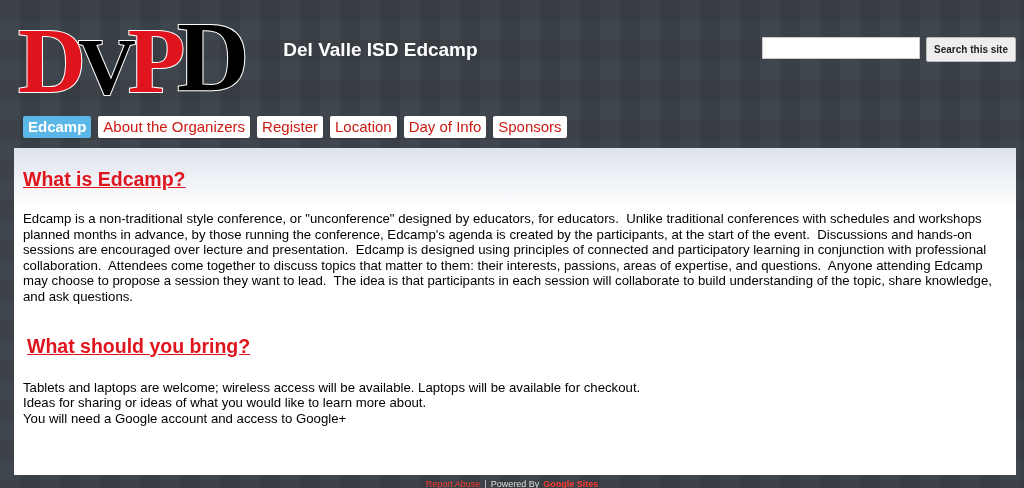  Describe the element at coordinates (971, 49) in the screenshot. I see `search-button: Search this site` at that location.